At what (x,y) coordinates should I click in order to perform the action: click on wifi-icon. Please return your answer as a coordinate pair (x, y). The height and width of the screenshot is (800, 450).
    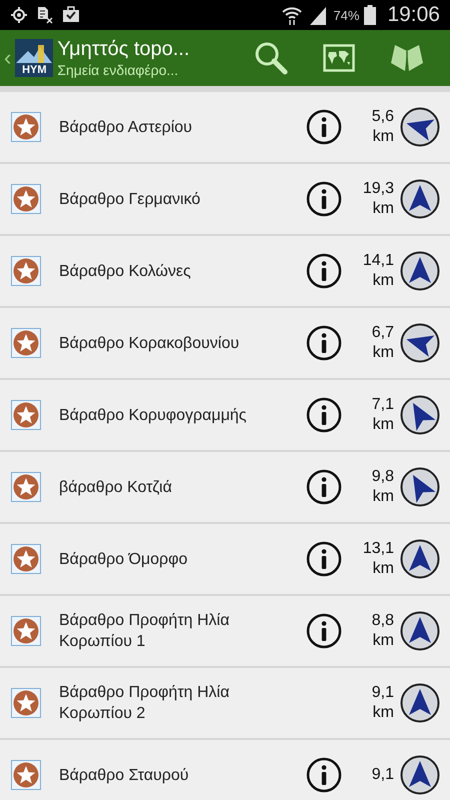
    Looking at the image, I should click on (292, 15).